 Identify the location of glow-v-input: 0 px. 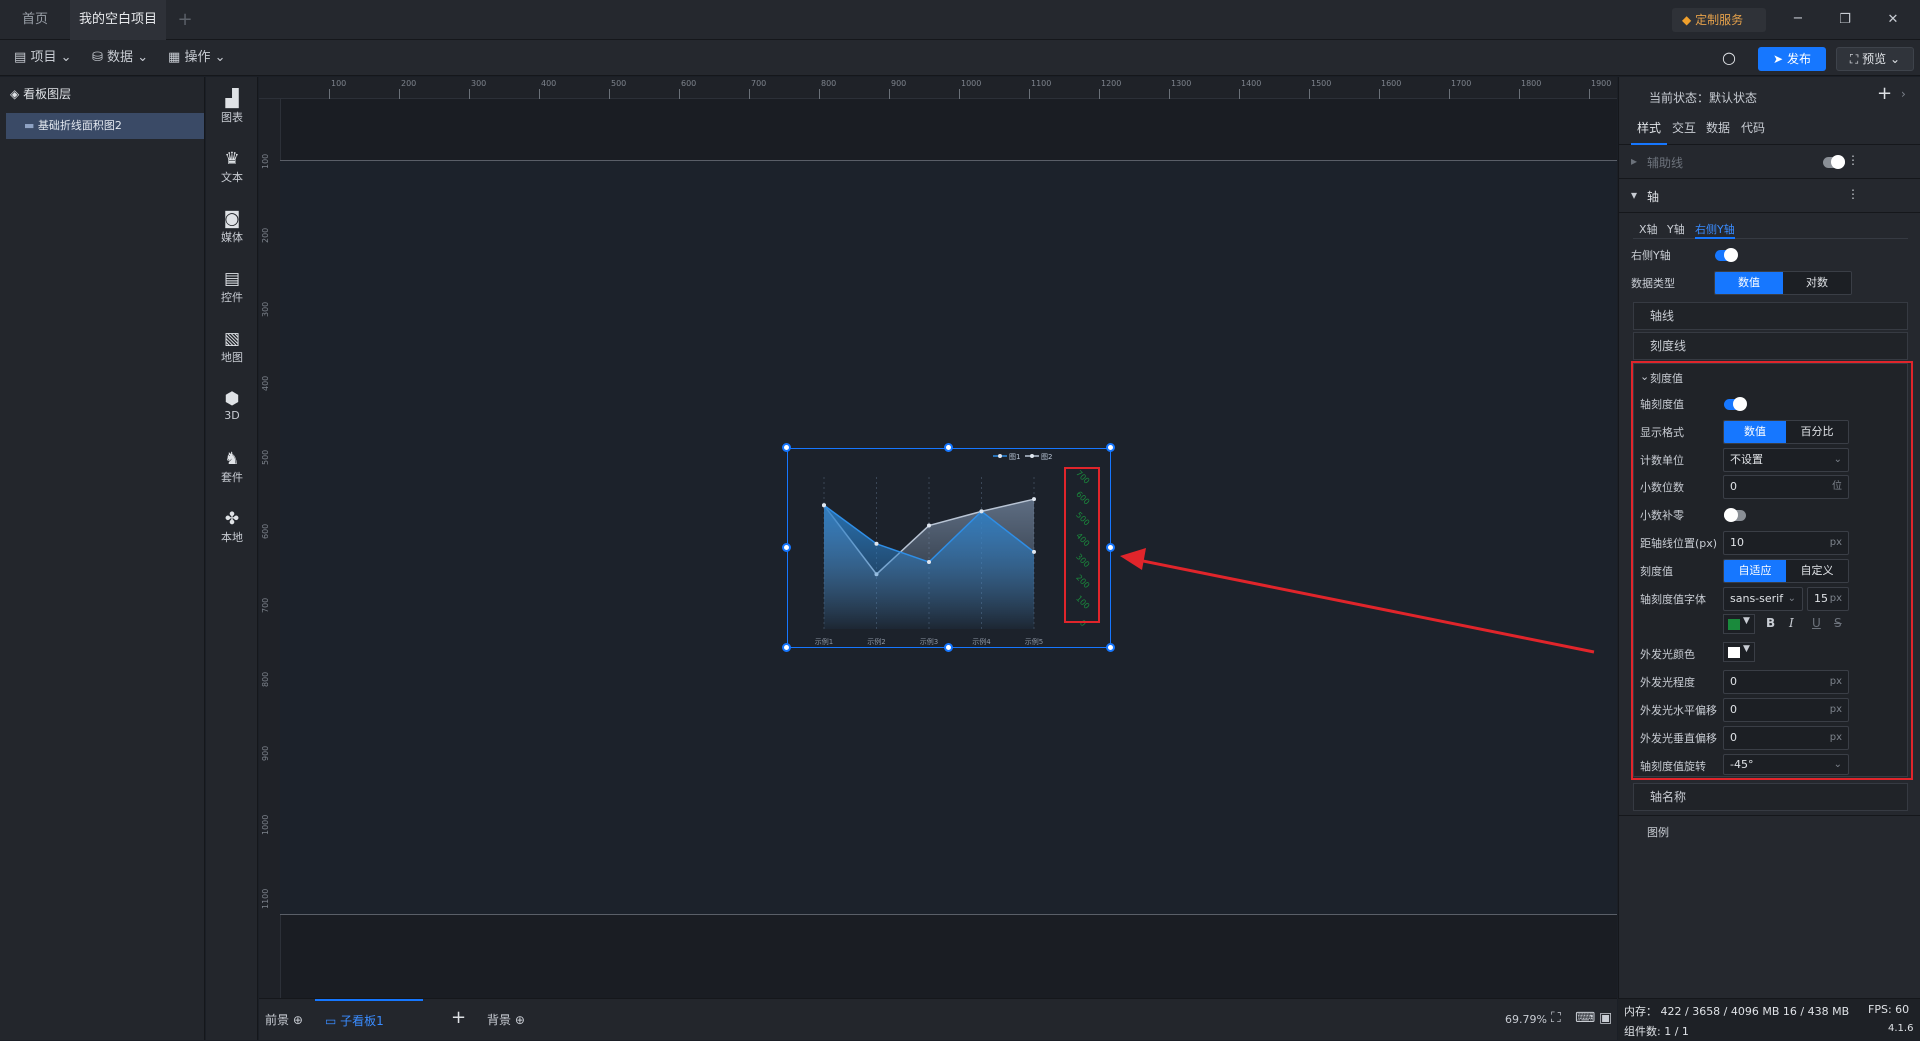
(1786, 738).